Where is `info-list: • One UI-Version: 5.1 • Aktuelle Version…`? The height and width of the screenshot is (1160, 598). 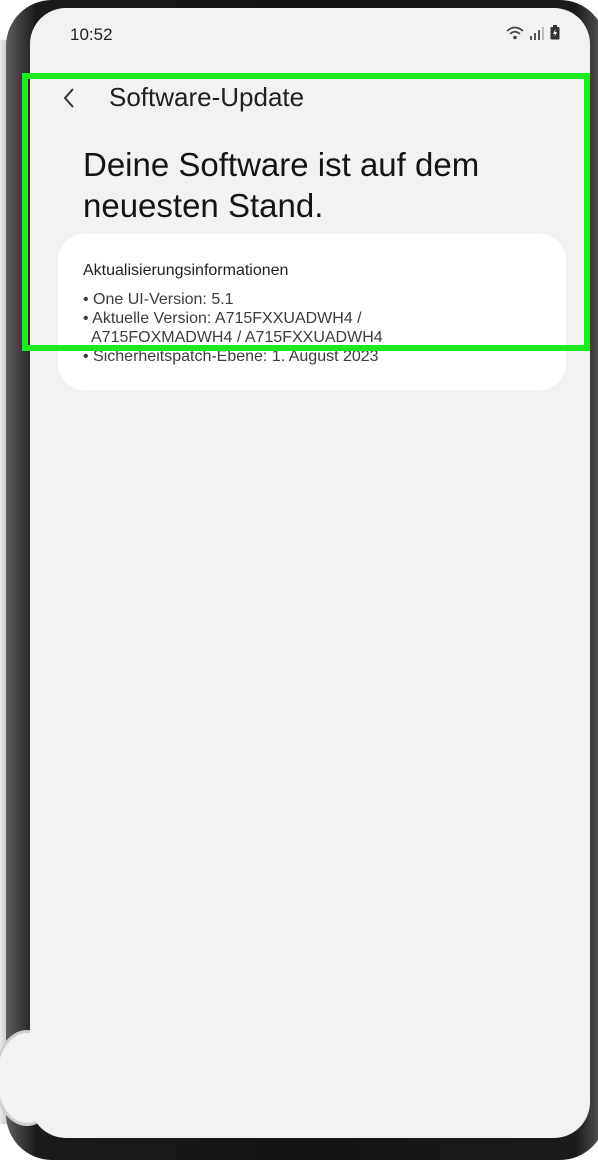 info-list: • One UI-Version: 5.1 • Aktuelle Version… is located at coordinates (318, 328).